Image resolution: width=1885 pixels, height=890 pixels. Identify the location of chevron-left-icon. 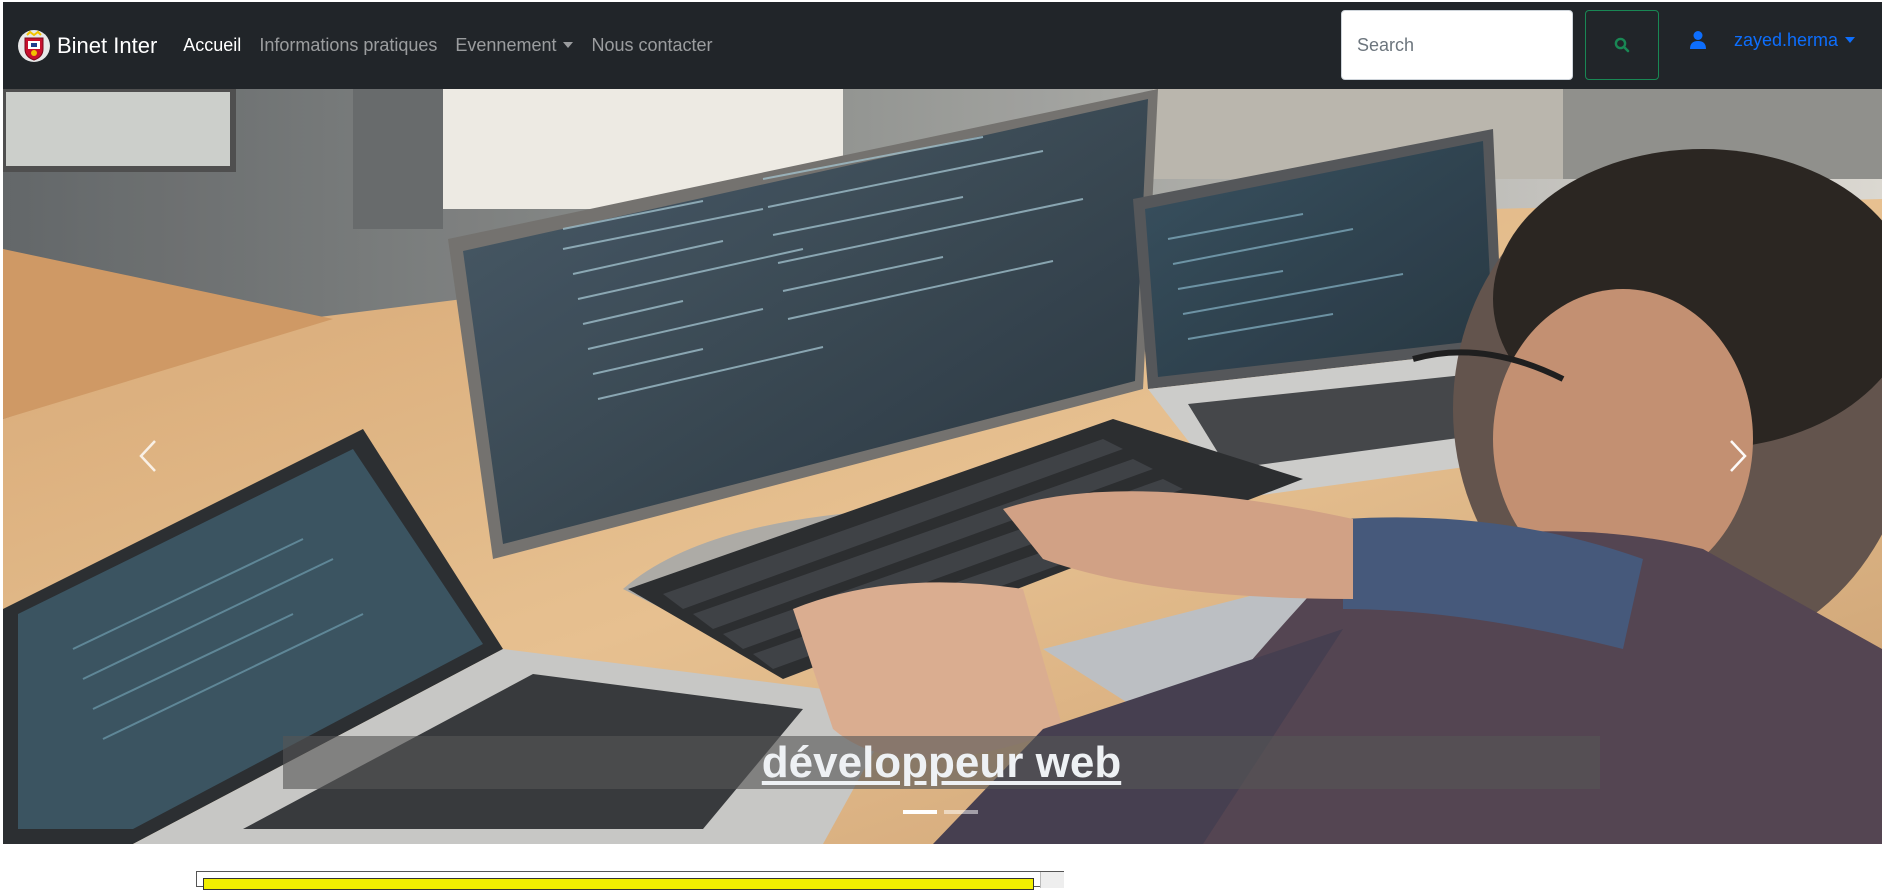
(147, 456).